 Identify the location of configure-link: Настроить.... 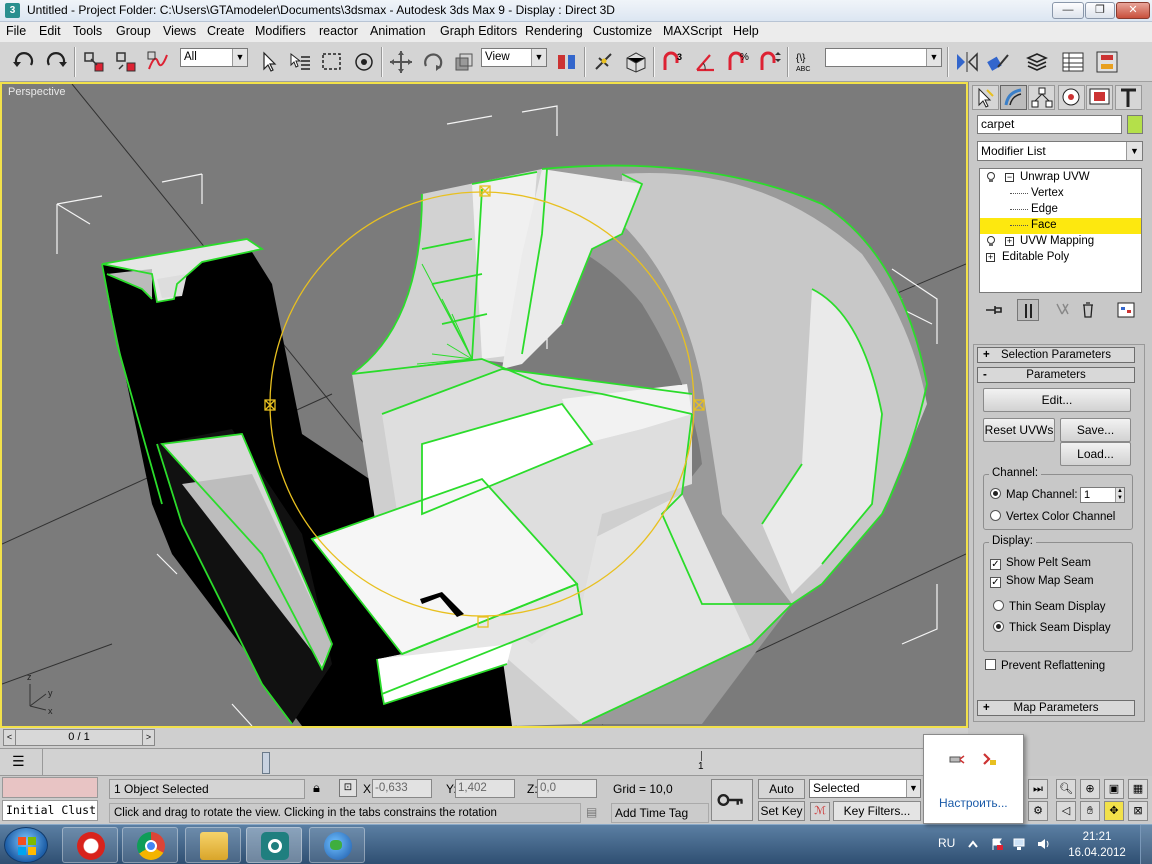
(973, 803).